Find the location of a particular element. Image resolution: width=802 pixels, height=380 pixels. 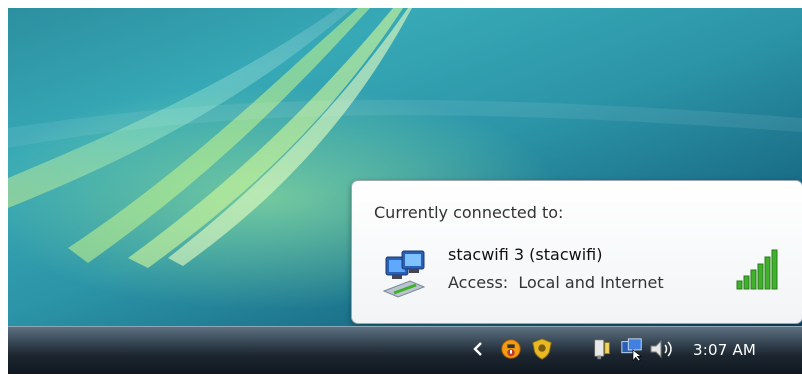

power-plug-icon is located at coordinates (602, 349).